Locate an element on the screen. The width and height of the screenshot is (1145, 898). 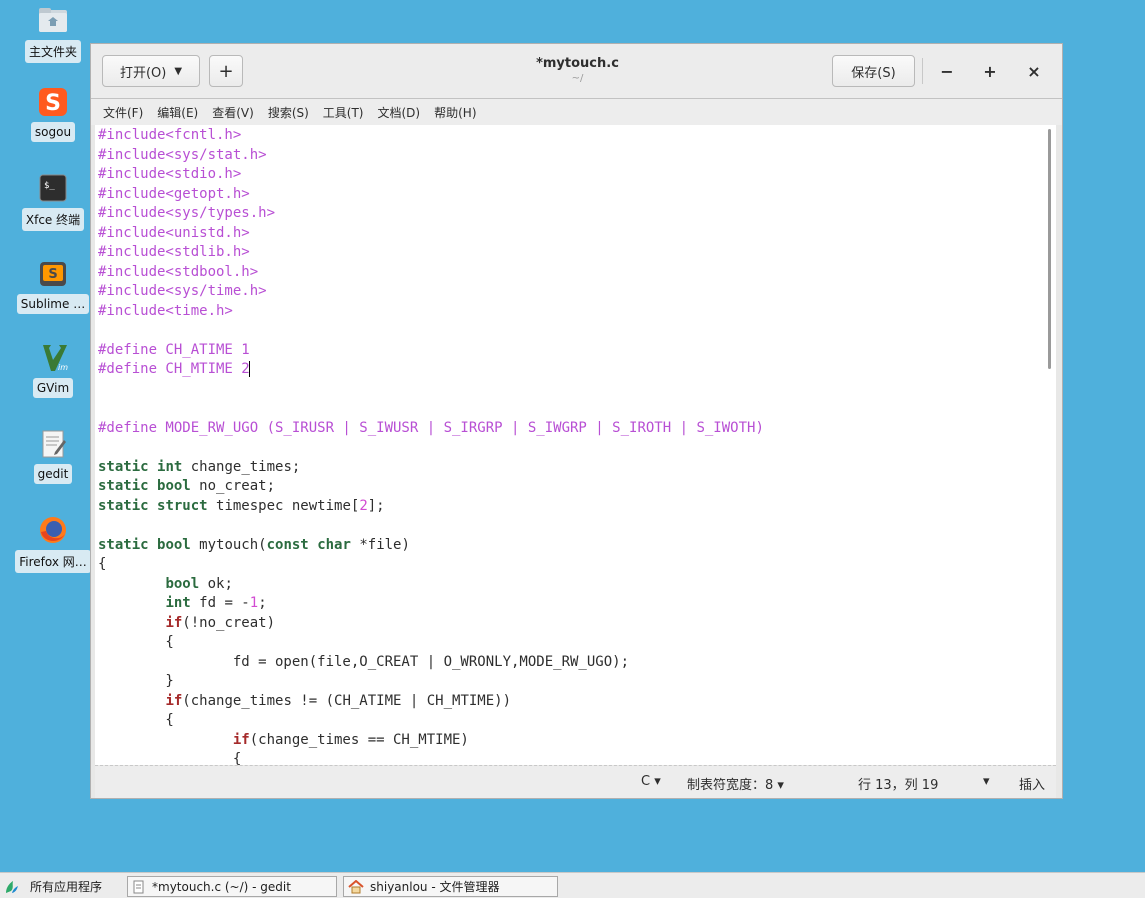
menu-tools: 工具(T) is located at coordinates (343, 112).